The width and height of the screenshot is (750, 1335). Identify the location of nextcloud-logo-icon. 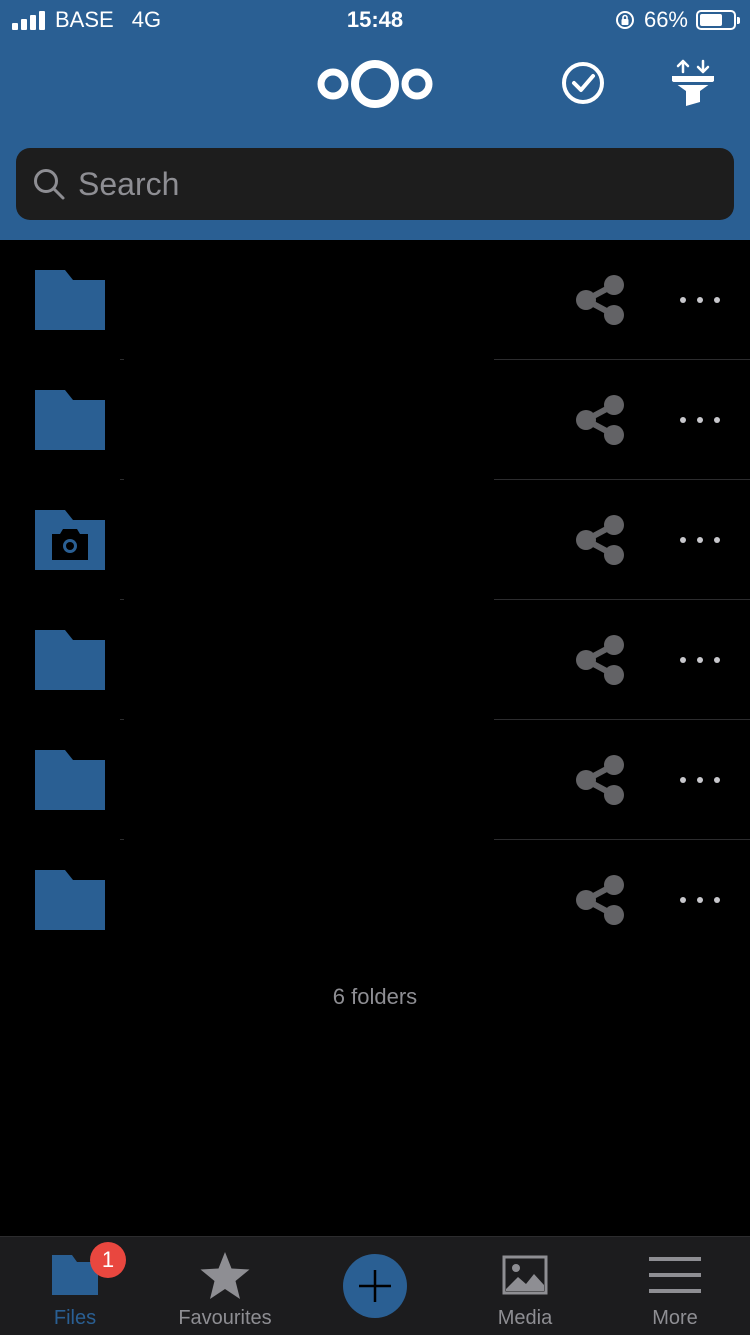
(375, 84).